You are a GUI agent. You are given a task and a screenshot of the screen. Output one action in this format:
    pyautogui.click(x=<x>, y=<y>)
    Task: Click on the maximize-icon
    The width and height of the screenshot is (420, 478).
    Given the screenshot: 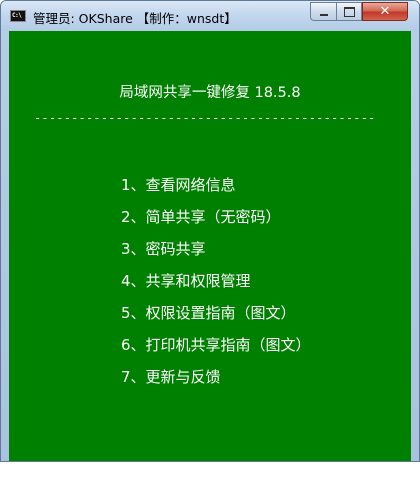 What is the action you would take?
    pyautogui.click(x=349, y=11)
    